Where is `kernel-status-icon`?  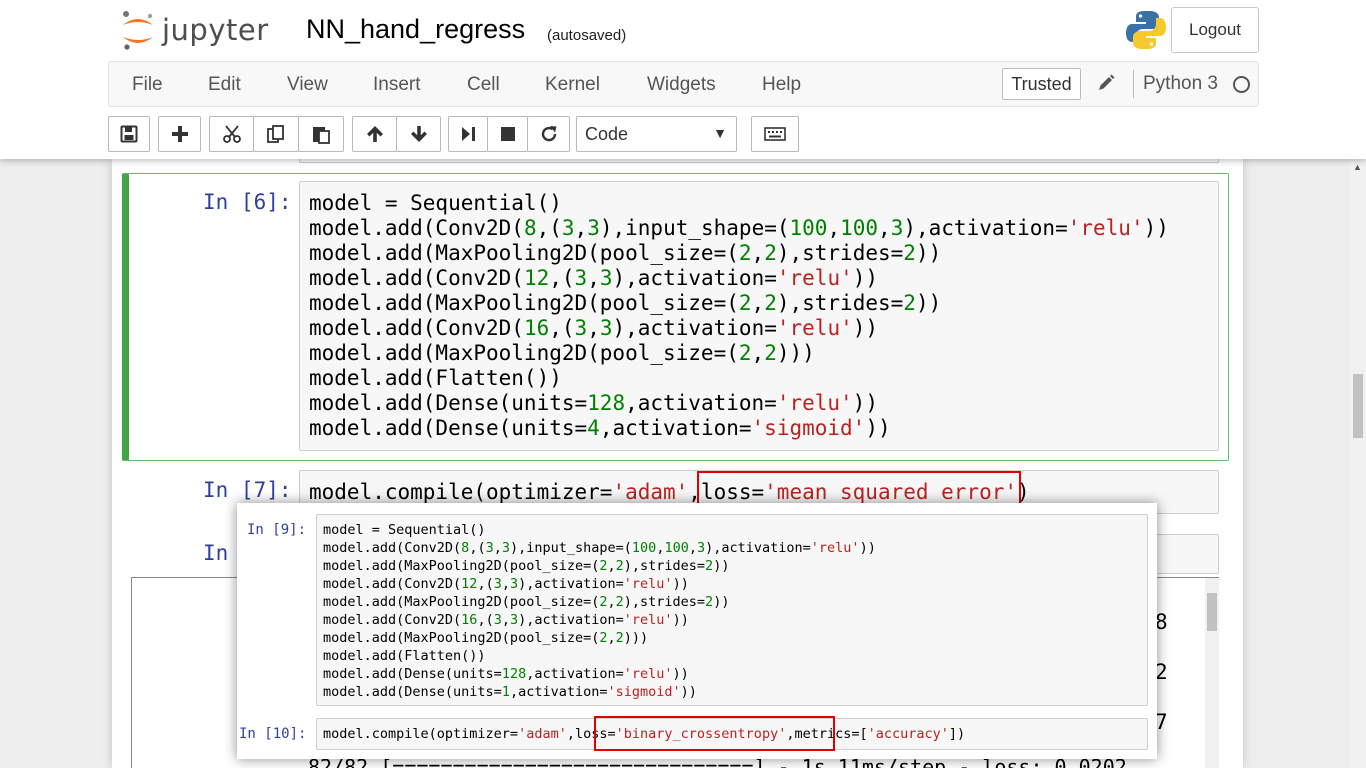 kernel-status-icon is located at coordinates (1241, 84).